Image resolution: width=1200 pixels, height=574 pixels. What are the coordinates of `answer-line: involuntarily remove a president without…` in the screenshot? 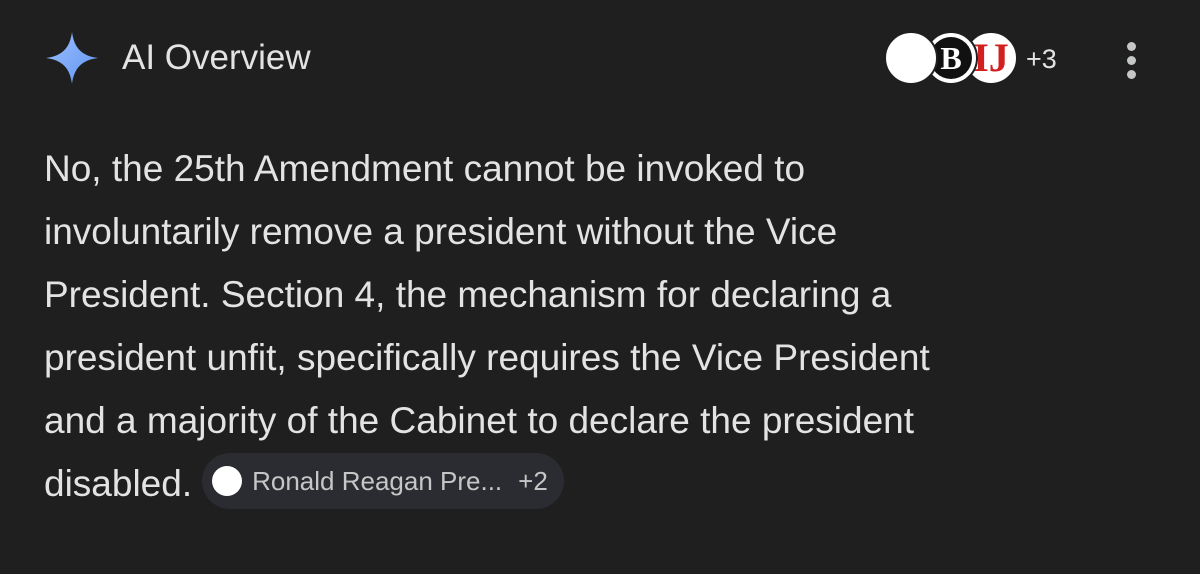 It's located at (441, 231).